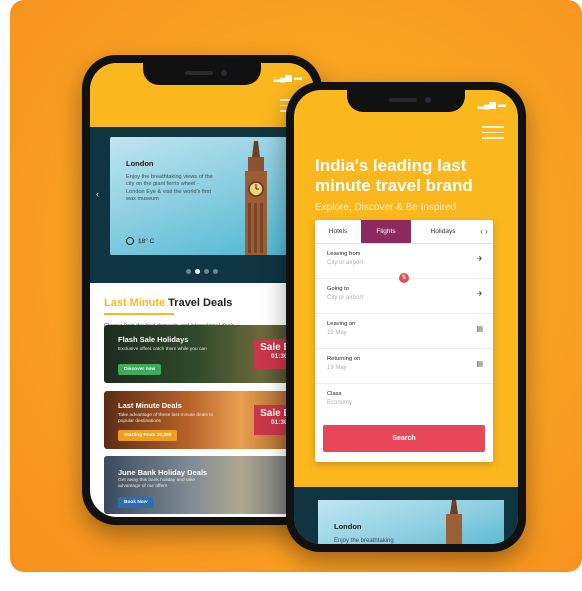 The image size is (582, 591). I want to click on field-label: Leaving from, so click(344, 254).